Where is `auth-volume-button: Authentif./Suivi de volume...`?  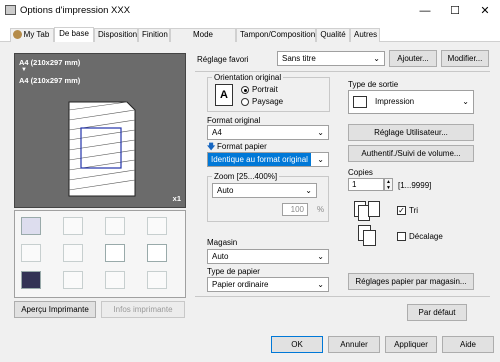 auth-volume-button: Authentif./Suivi de volume... is located at coordinates (411, 153).